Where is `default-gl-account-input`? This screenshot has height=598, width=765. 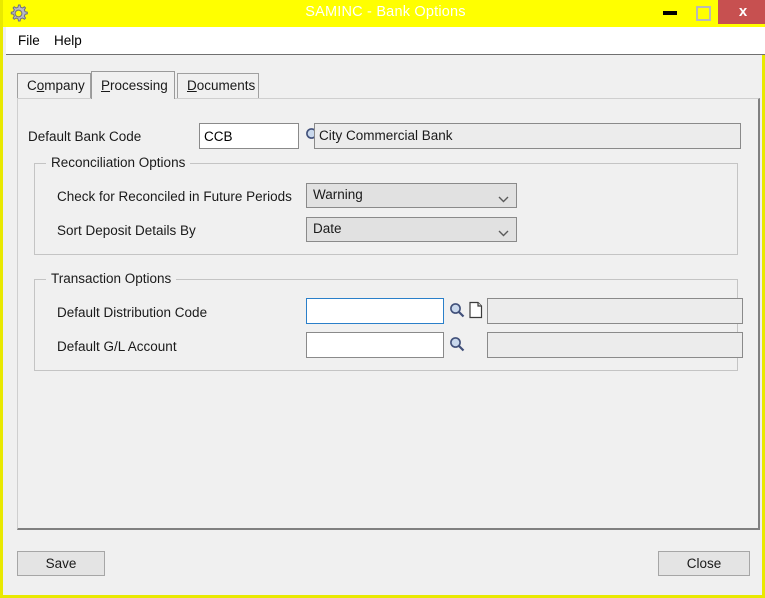
default-gl-account-input is located at coordinates (375, 345).